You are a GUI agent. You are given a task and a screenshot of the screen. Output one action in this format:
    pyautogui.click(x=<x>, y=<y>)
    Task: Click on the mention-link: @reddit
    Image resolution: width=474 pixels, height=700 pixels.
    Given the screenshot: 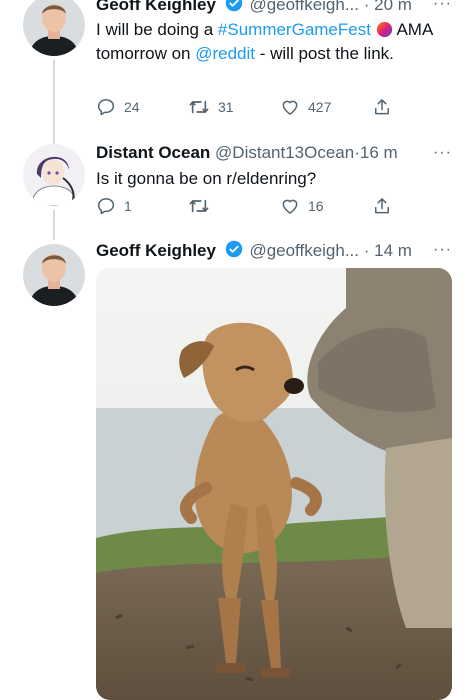 What is the action you would take?
    pyautogui.click(x=225, y=53)
    